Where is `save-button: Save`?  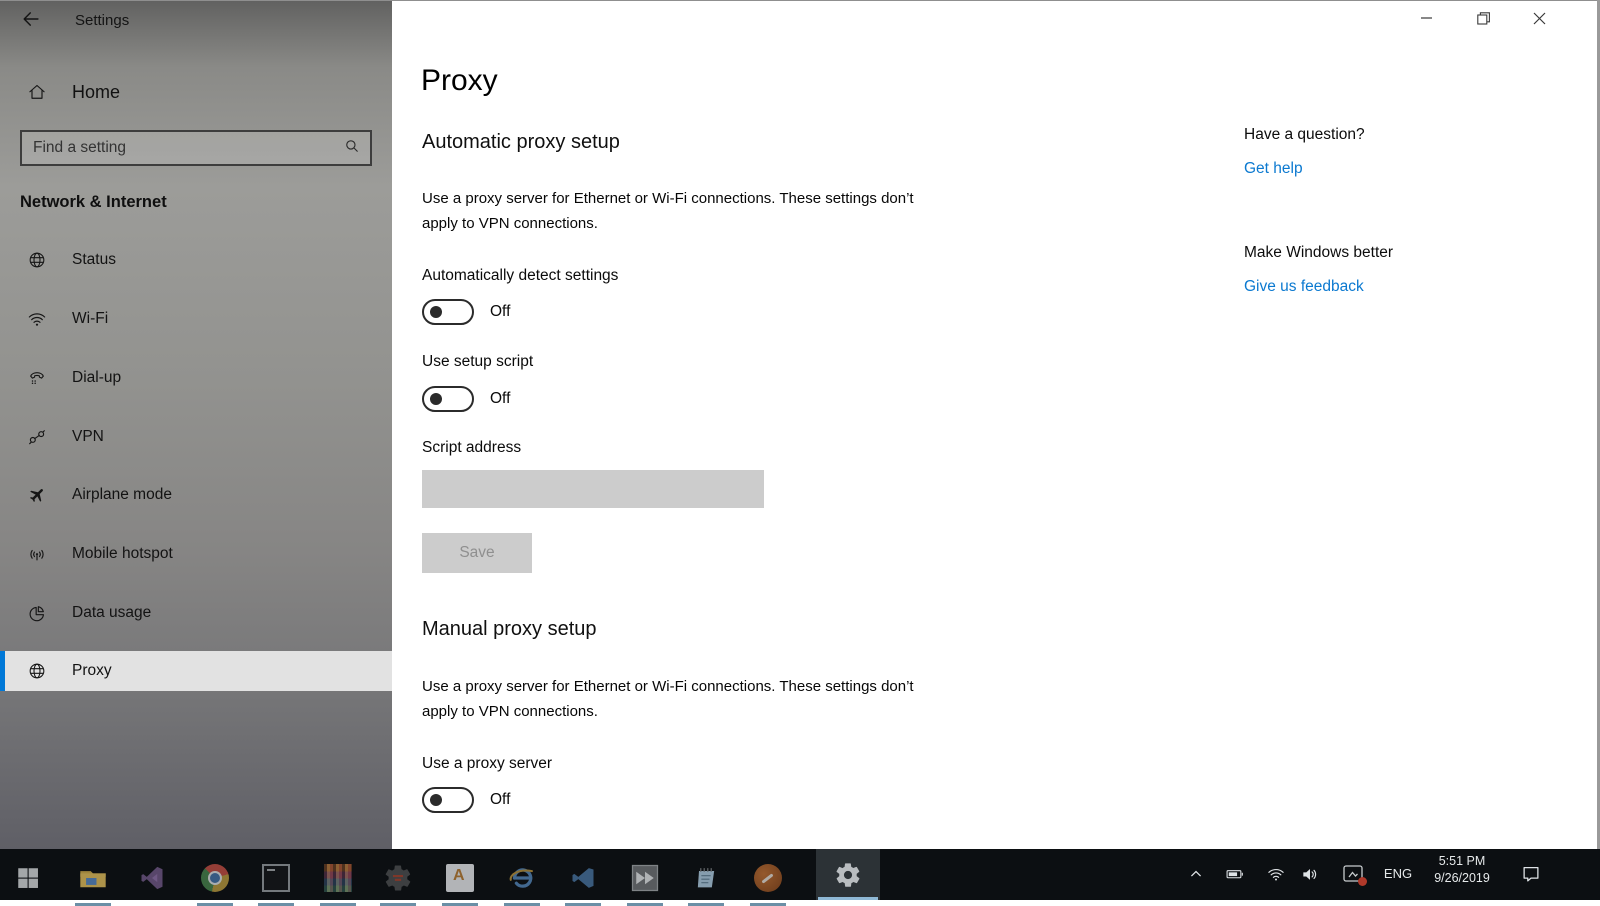 save-button: Save is located at coordinates (477, 553).